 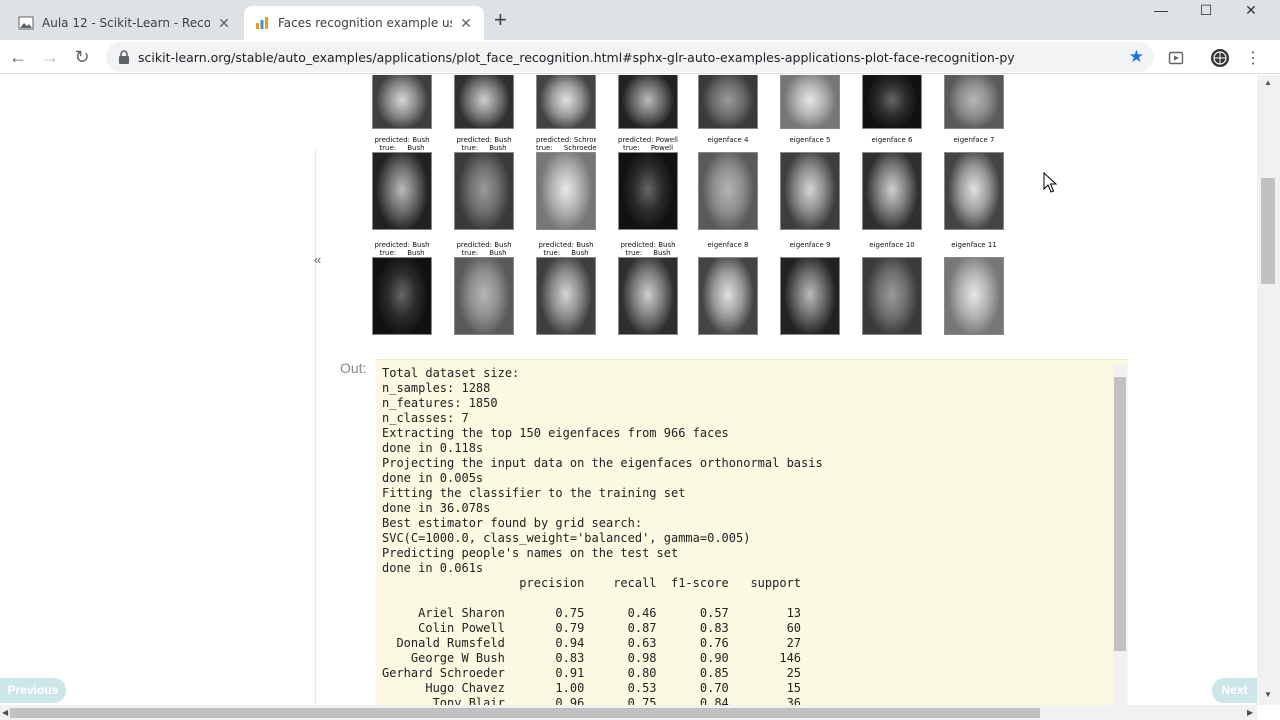 I want to click on output-line: Colin Powell 0.79 0.87 0.83 60, so click(x=592, y=628).